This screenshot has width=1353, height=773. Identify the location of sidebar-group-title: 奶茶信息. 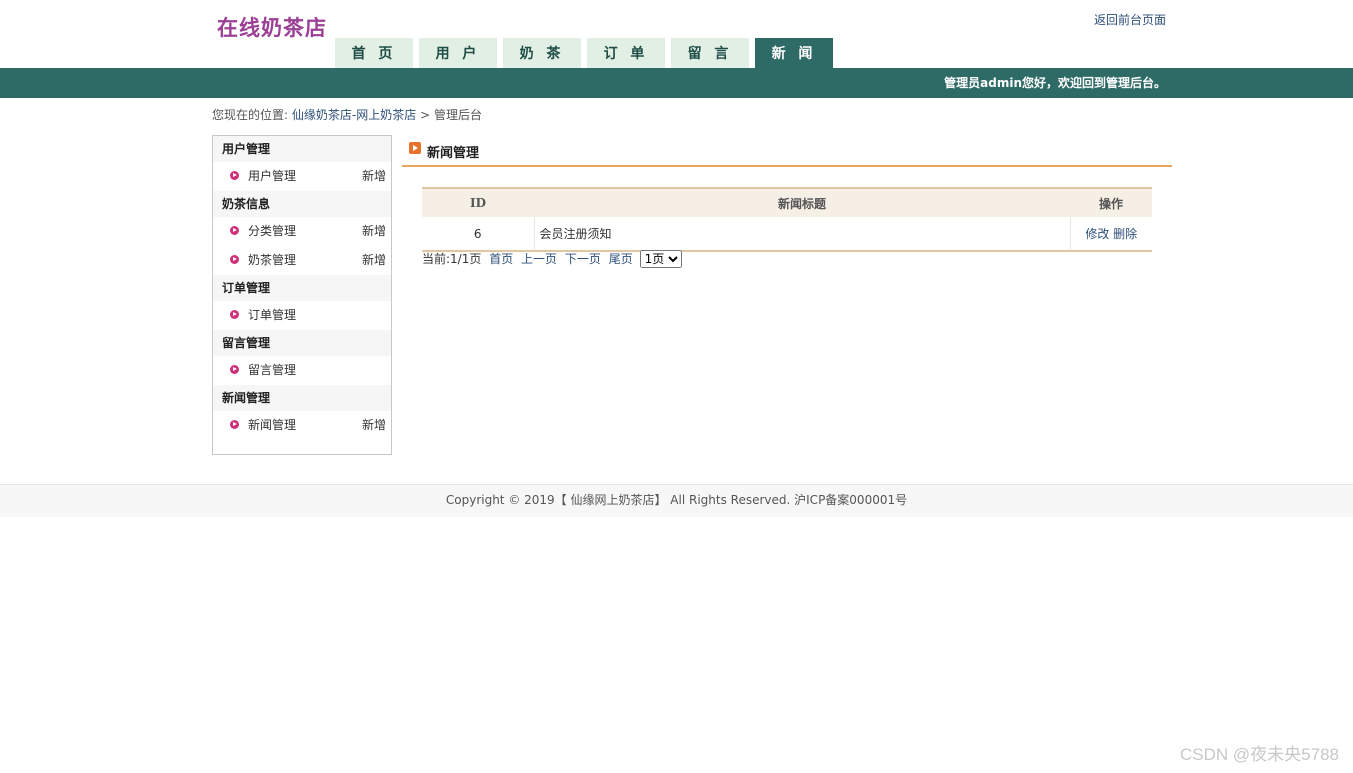
(302, 204).